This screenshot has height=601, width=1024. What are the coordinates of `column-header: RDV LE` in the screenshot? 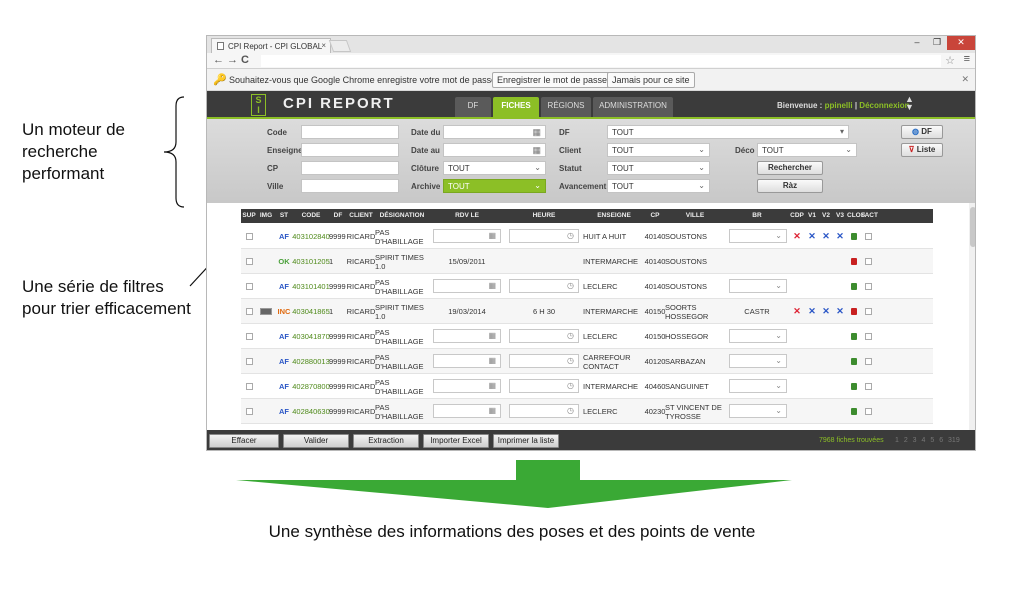 It's located at (467, 215).